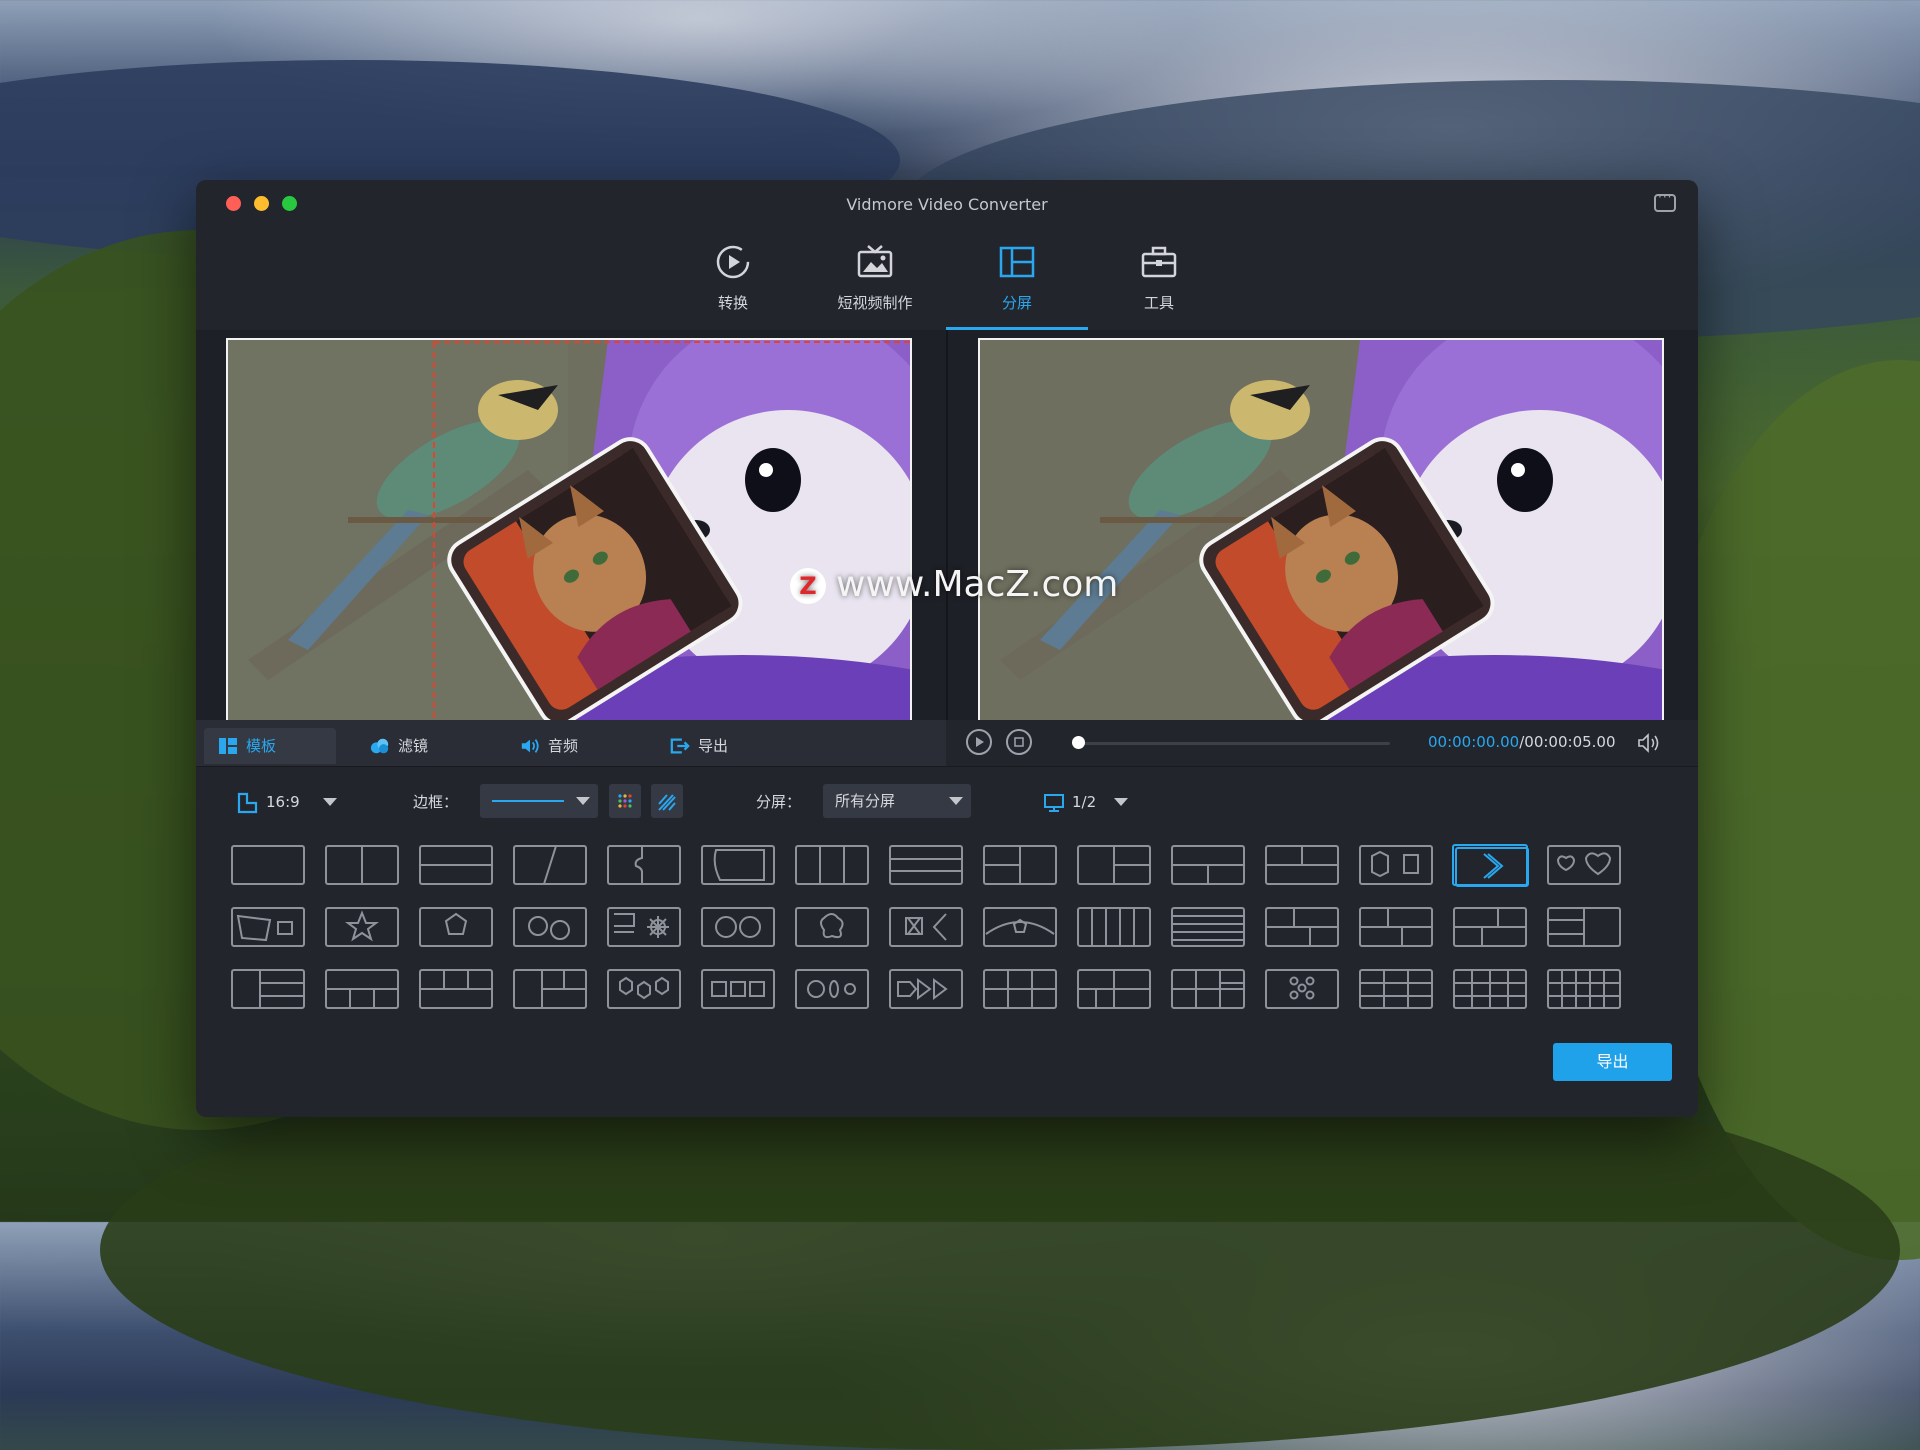 This screenshot has width=1920, height=1450. I want to click on template-grid, so click(930, 944).